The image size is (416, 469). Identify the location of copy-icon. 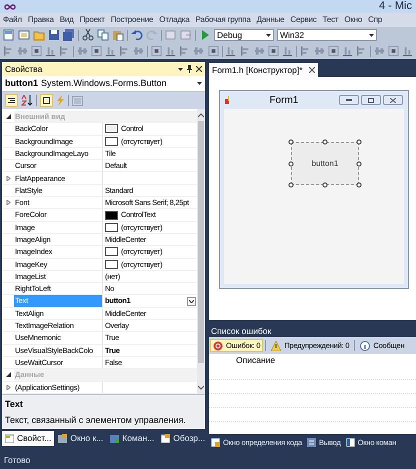
(103, 35).